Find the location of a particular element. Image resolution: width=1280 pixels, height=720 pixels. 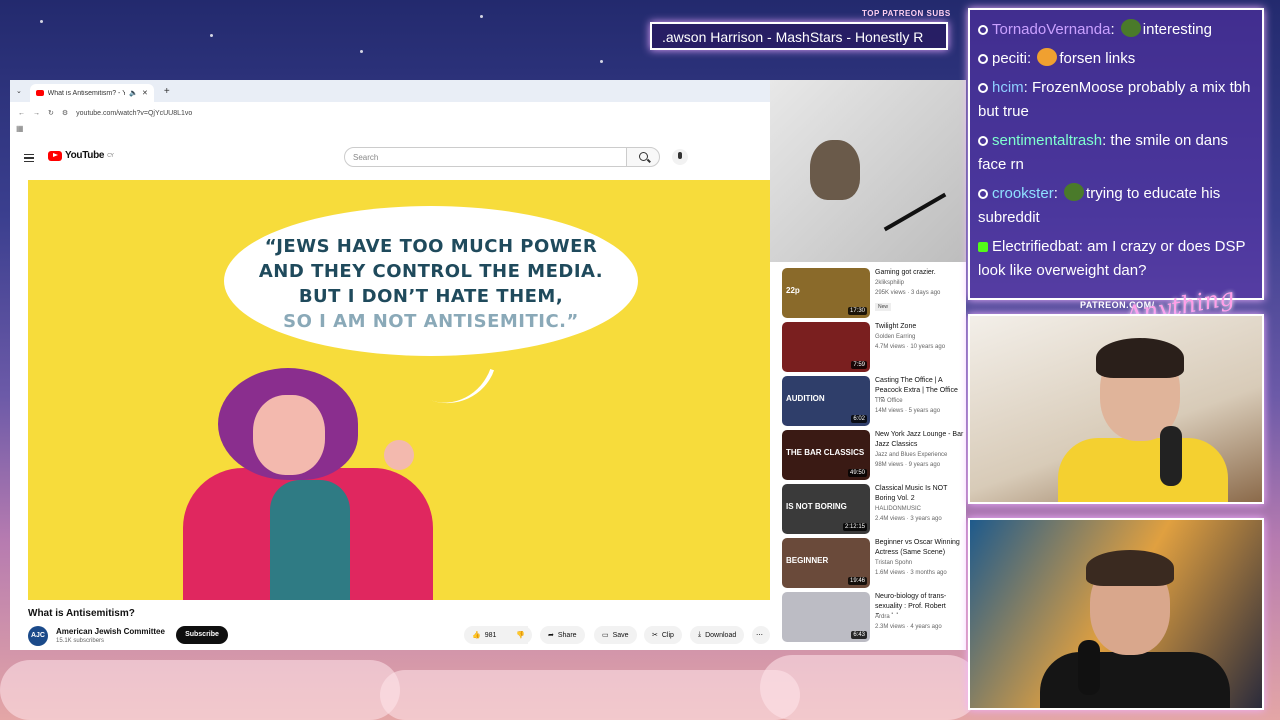

clip-button: ✂ Clip is located at coordinates (663, 635).